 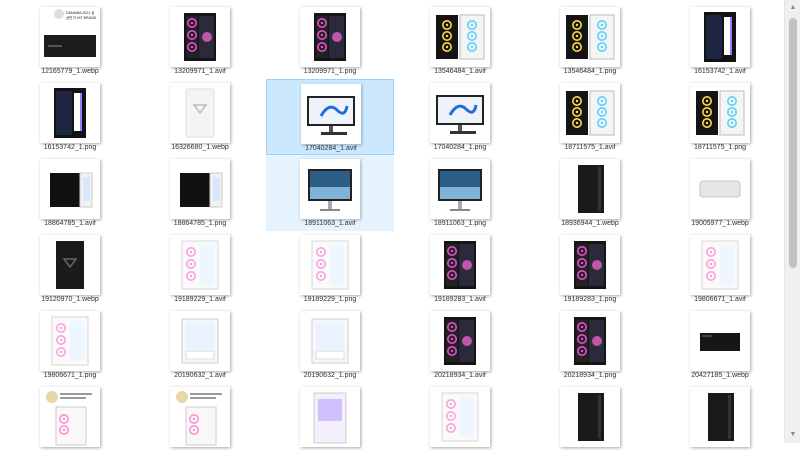 I want to click on file-tile: 18911063_1.png, so click(x=460, y=193).